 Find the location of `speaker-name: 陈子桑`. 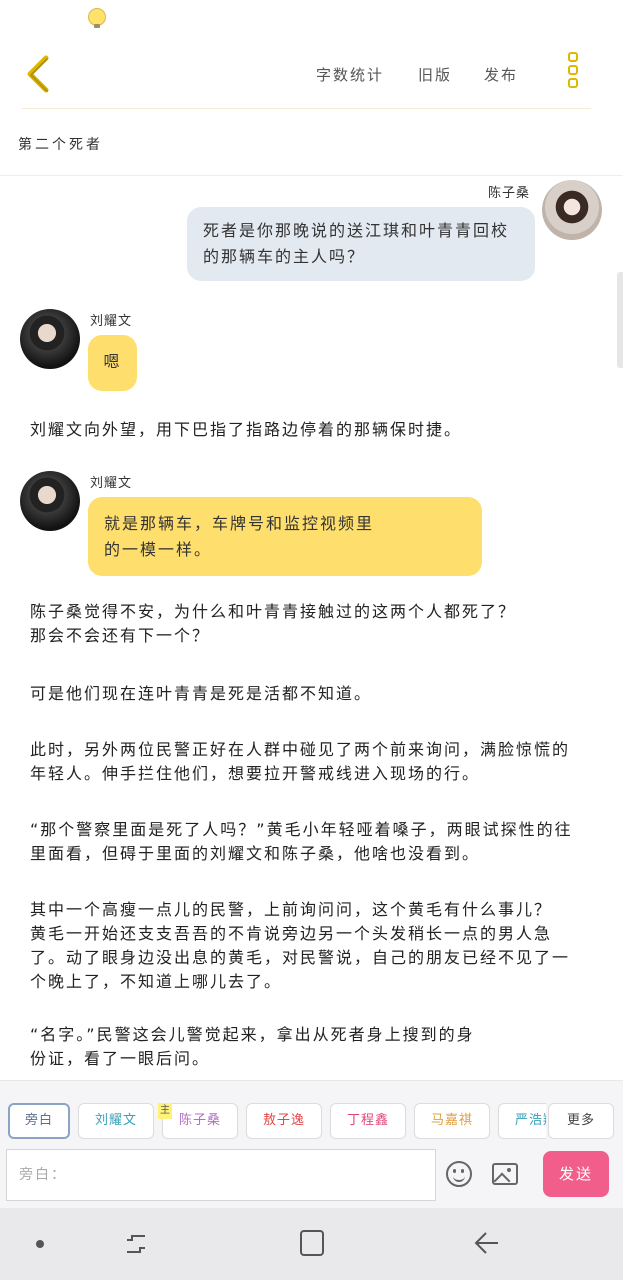

speaker-name: 陈子桑 is located at coordinates (509, 193).